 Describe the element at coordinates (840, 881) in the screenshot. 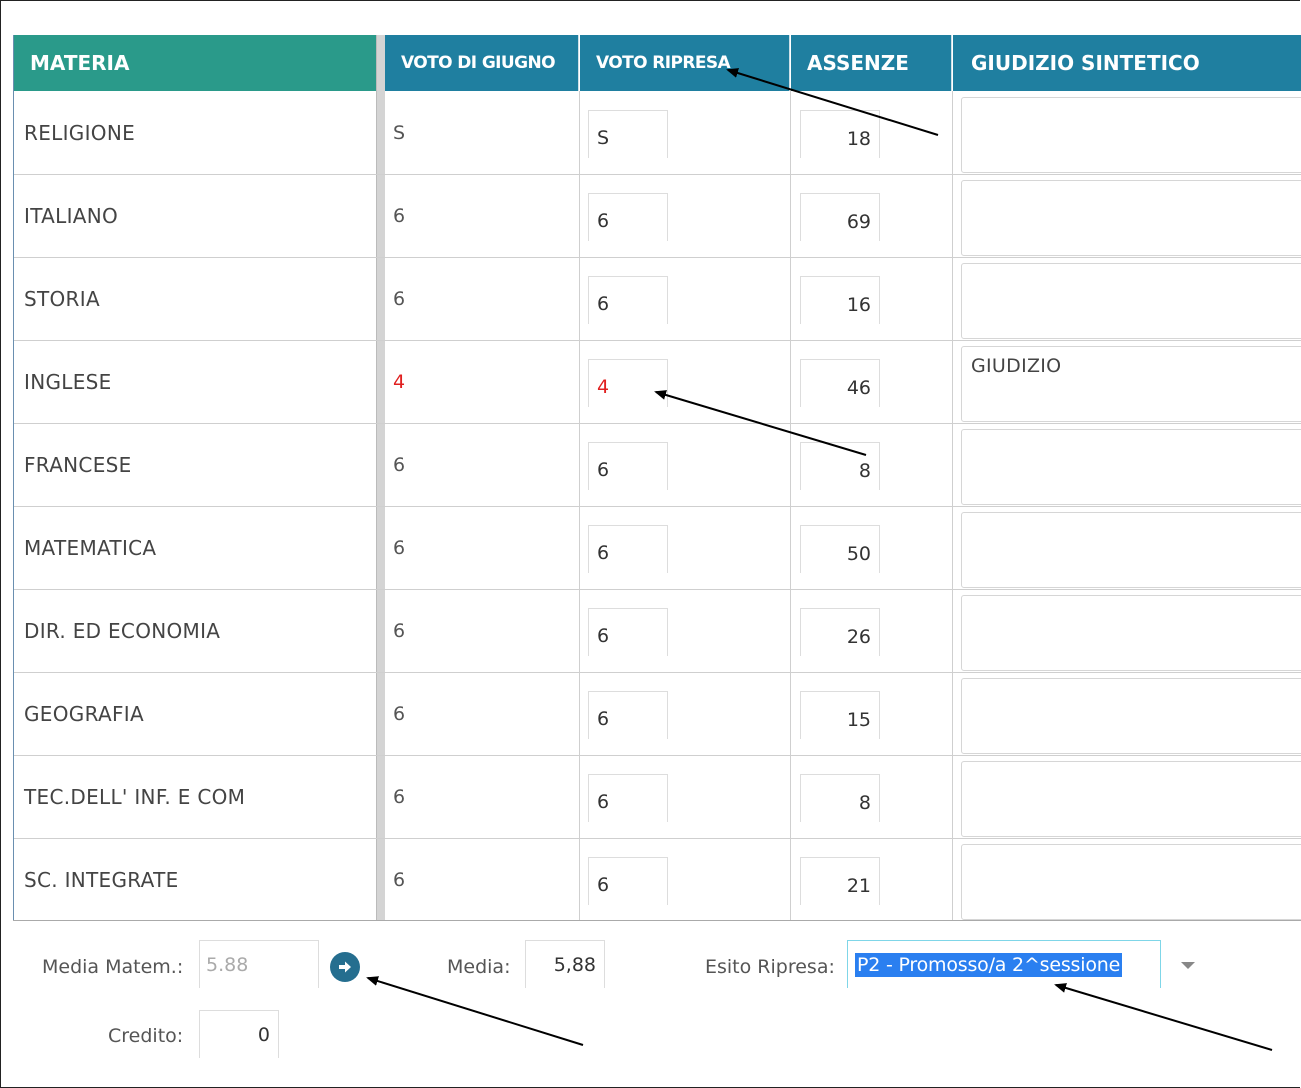

I see `assenze-input: 21` at that location.